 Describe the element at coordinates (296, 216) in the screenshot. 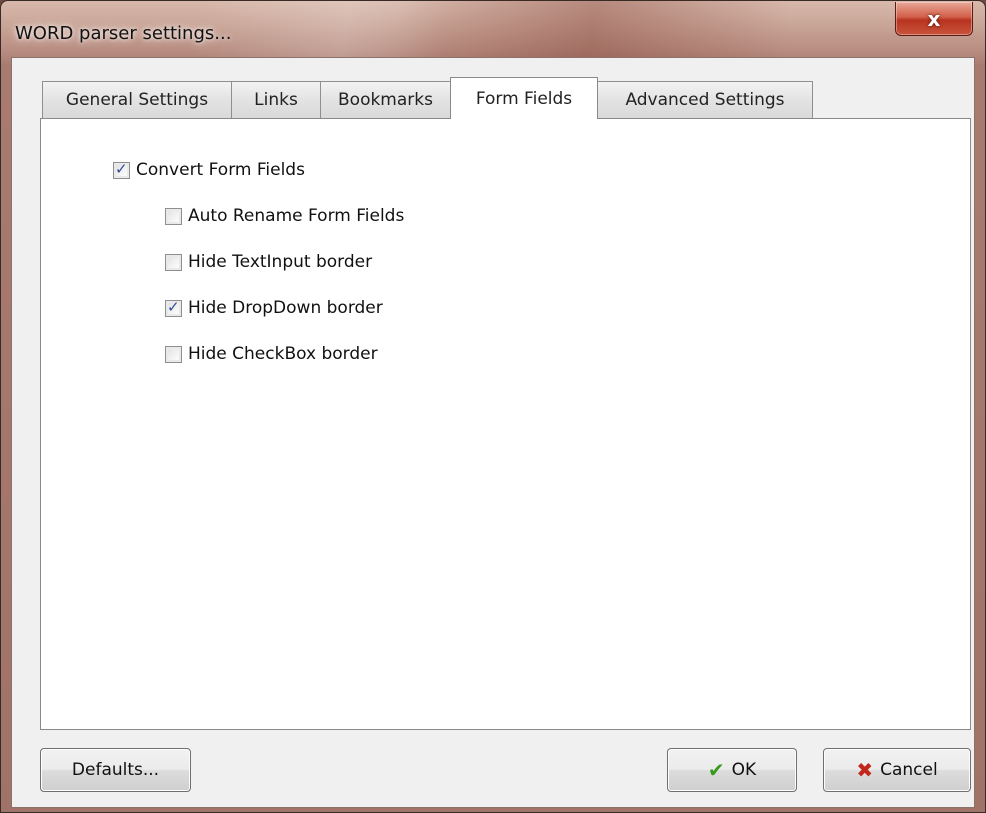

I see `auto-rename-label: Auto Rename Form Fields` at that location.